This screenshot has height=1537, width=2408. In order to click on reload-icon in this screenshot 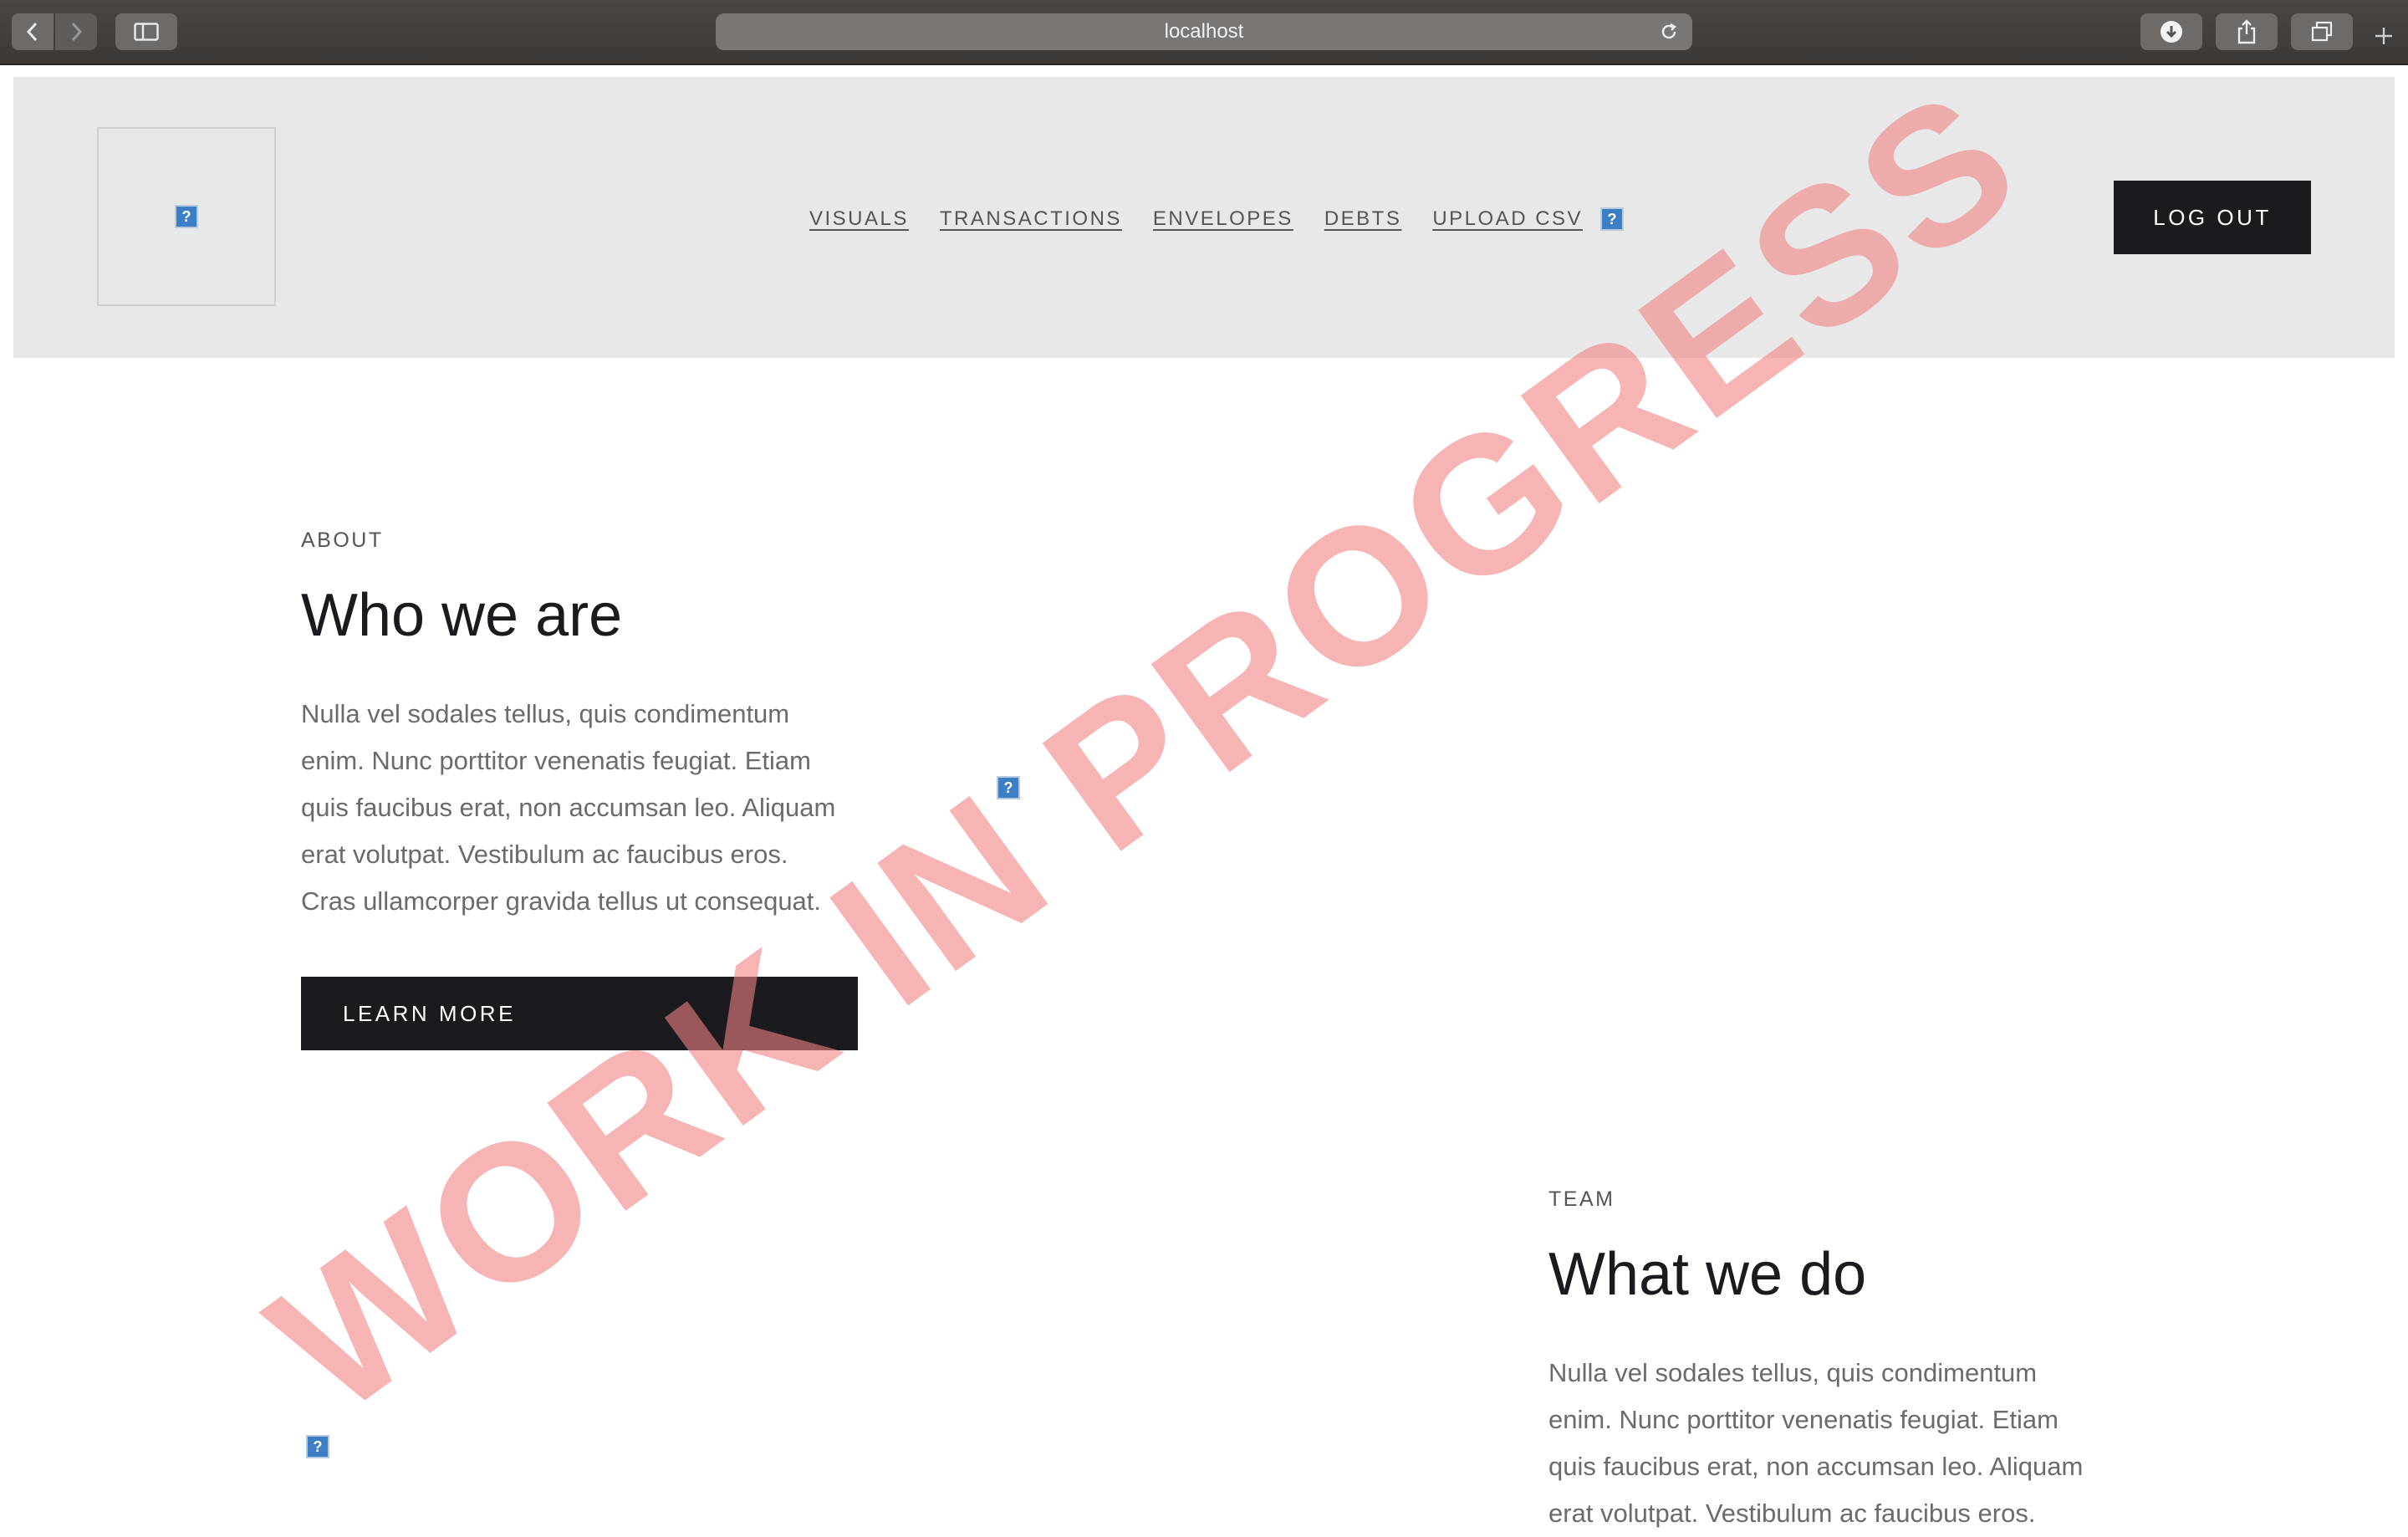, I will do `click(1669, 32)`.